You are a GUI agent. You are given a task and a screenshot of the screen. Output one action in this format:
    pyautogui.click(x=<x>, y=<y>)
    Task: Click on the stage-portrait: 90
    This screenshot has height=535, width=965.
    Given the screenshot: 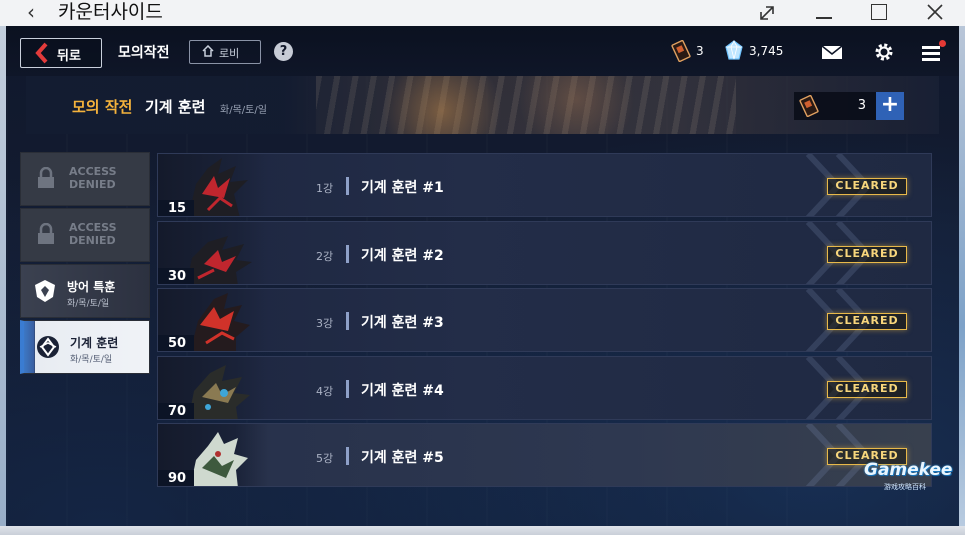 What is the action you would take?
    pyautogui.click(x=213, y=455)
    